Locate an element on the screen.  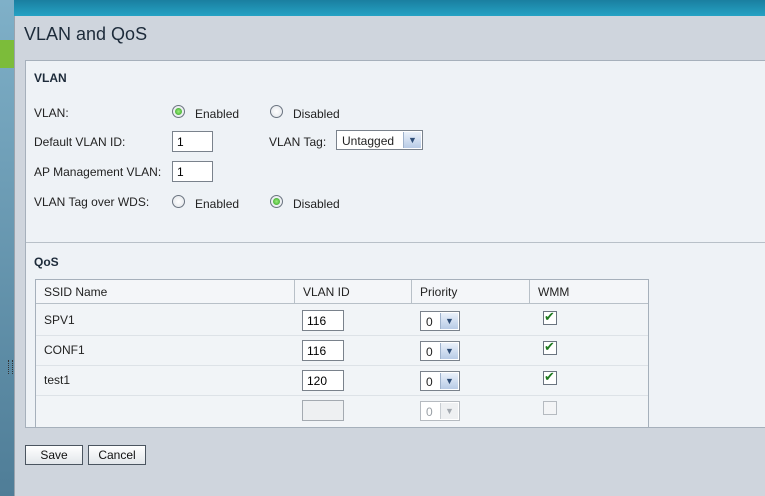
vlan-tag-label: VLAN Tag: is located at coordinates (298, 142).